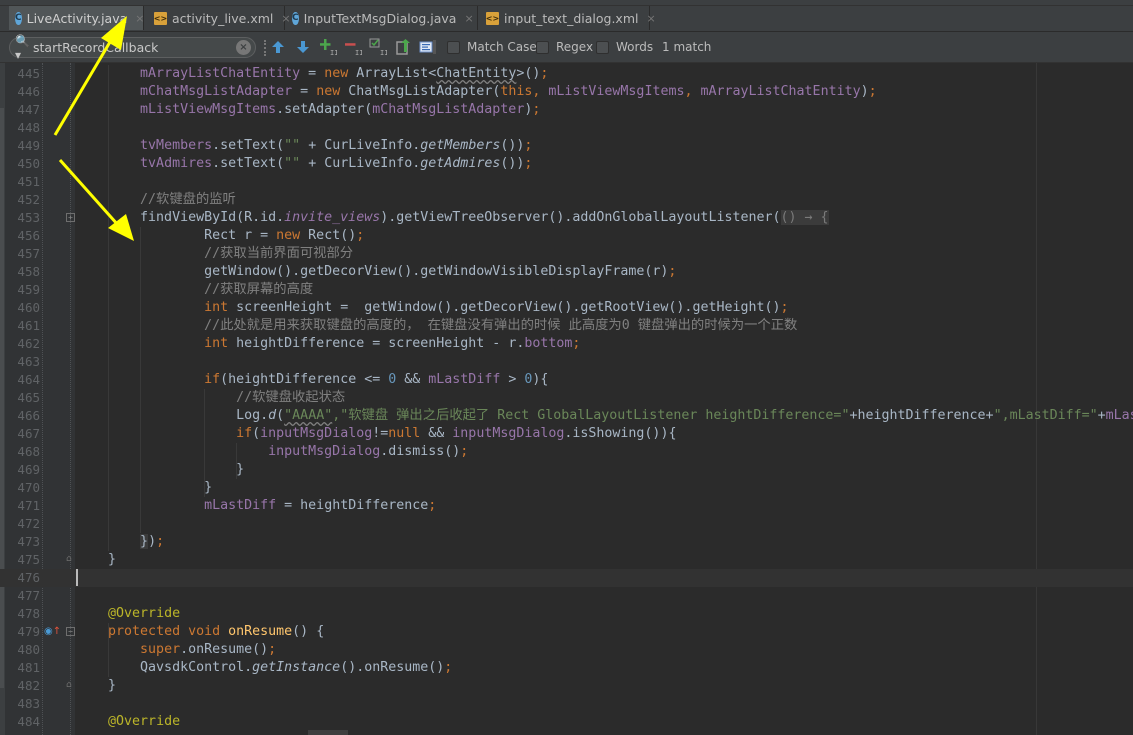 The height and width of the screenshot is (735, 1133). What do you see at coordinates (22, 164) in the screenshot?
I see `line-number: 450` at bounding box center [22, 164].